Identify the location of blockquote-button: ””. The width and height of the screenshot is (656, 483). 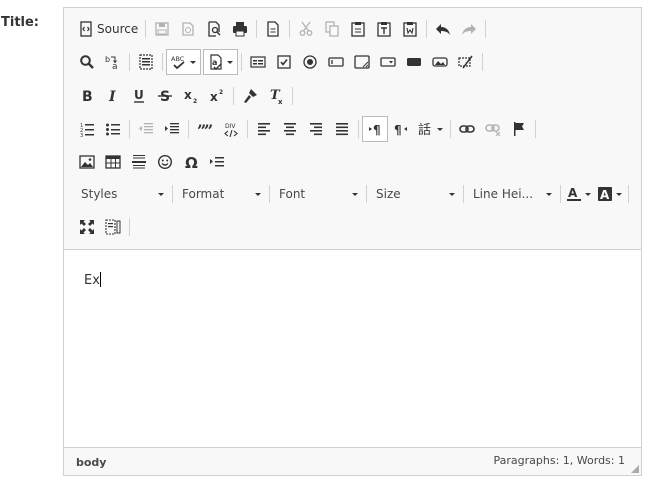
(205, 129).